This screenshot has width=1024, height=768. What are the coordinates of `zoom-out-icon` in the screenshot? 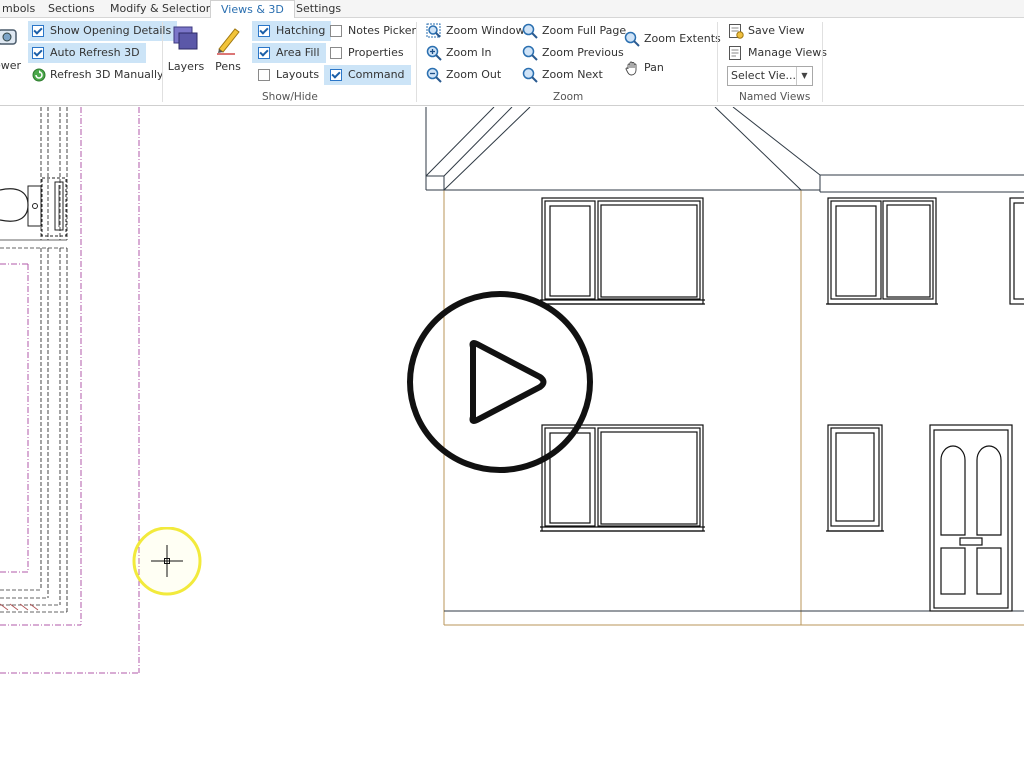 It's located at (434, 75).